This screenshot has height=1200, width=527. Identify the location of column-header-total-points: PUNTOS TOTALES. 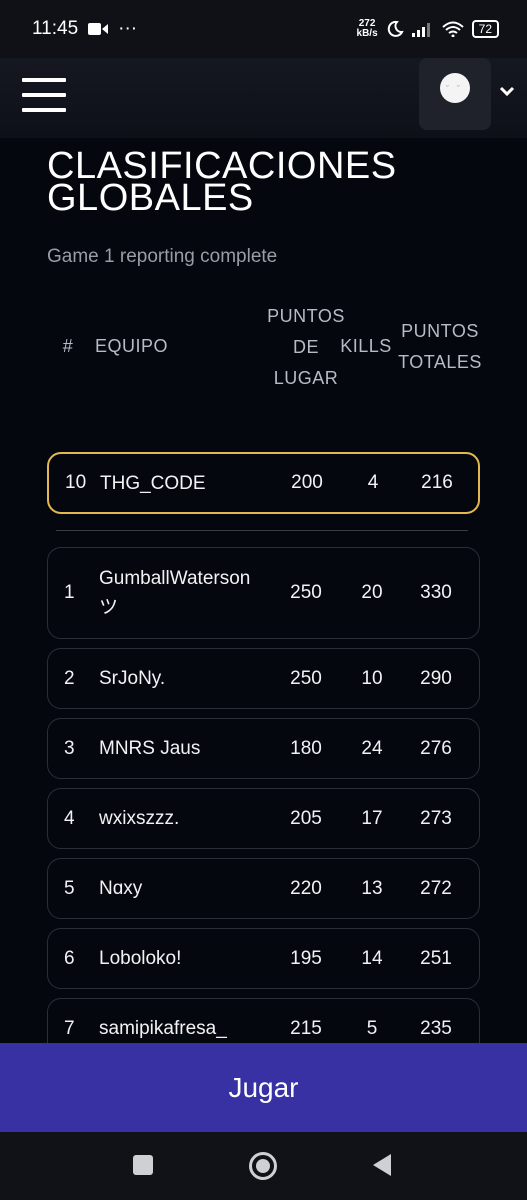
(440, 346).